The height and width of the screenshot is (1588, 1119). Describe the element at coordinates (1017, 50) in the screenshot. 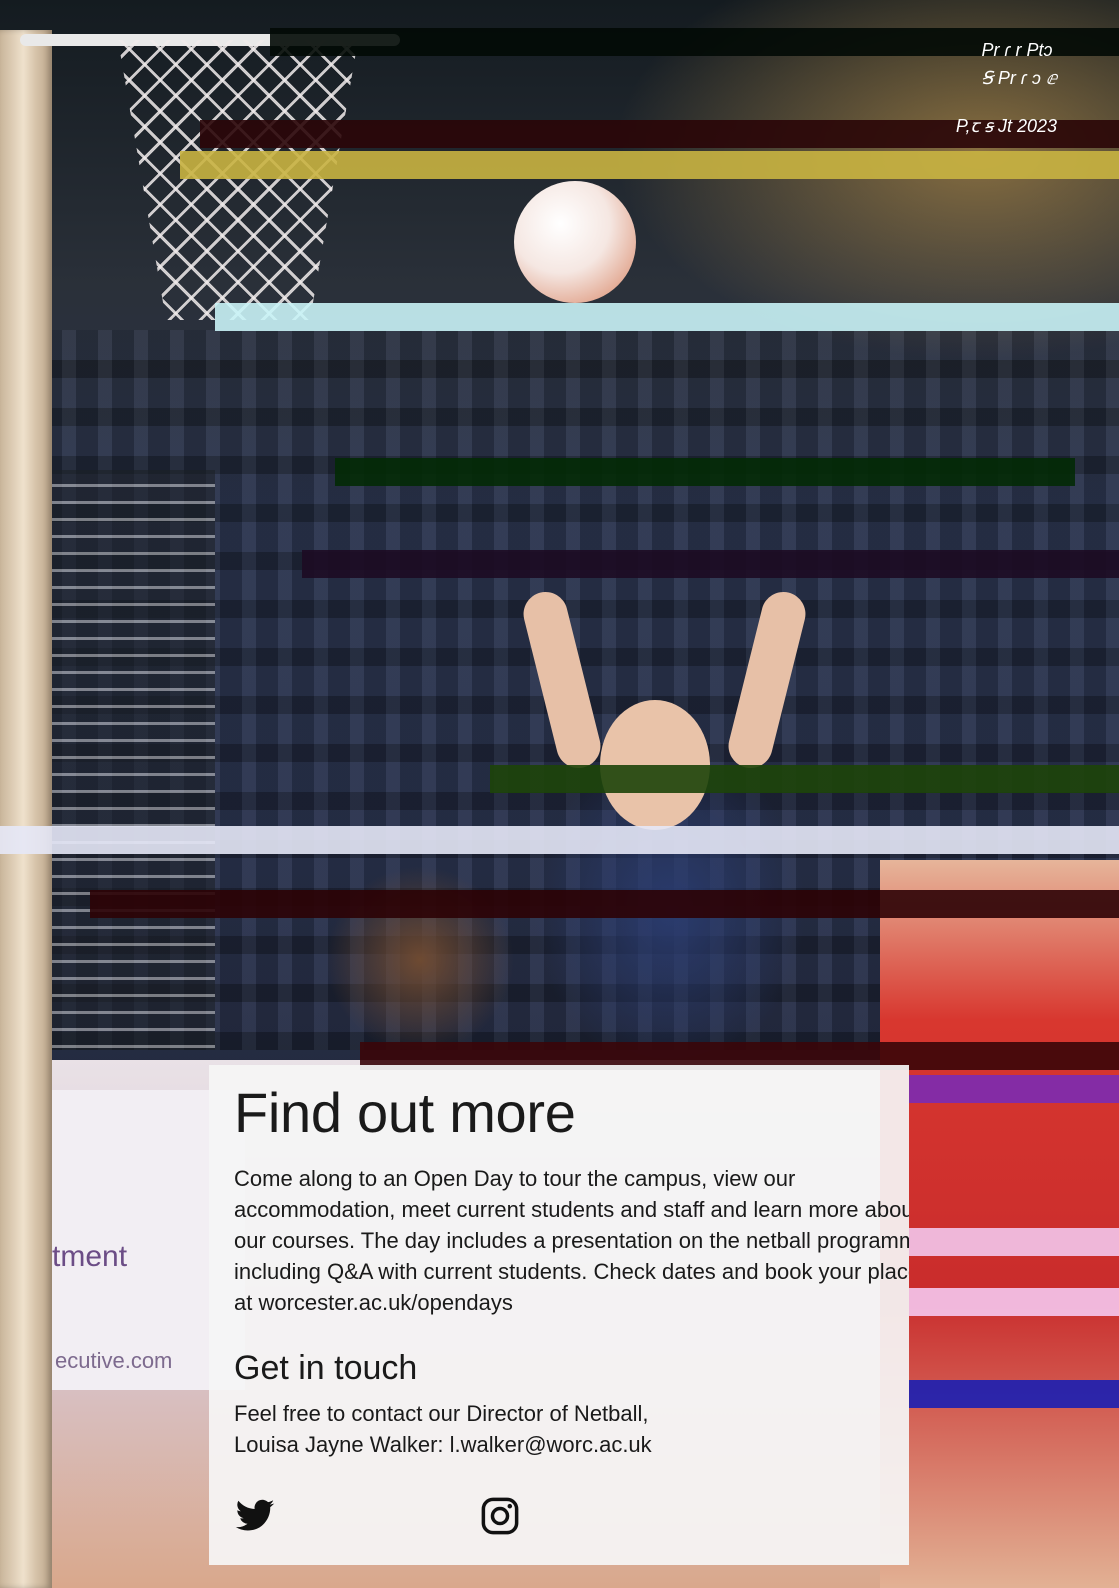

I see `social-header-line-1: Pr ɾ r Ptɔ` at that location.